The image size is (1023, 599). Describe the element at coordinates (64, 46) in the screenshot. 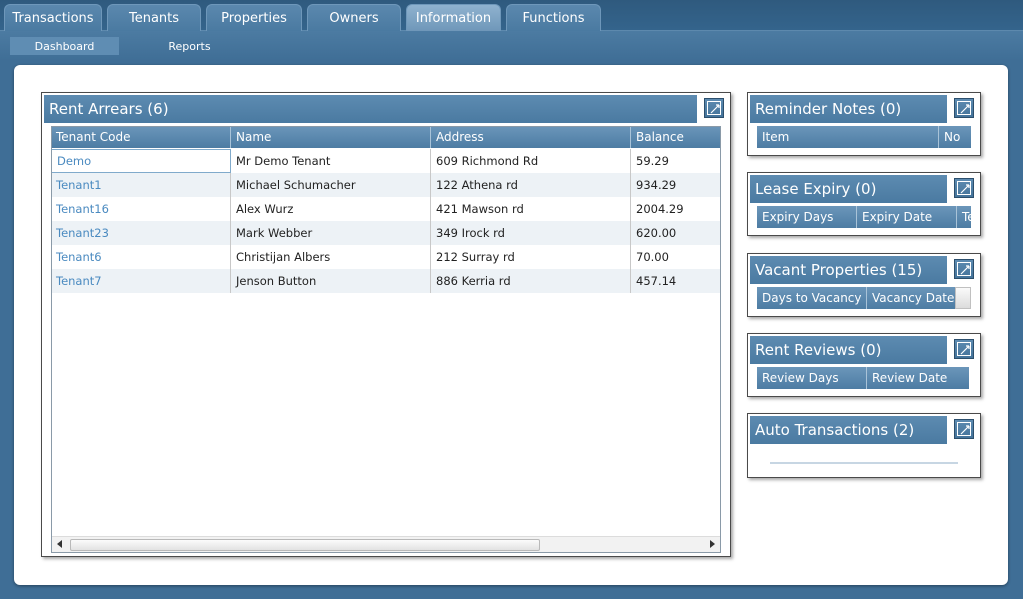

I see `subtab-dashboard: Dashboard` at that location.